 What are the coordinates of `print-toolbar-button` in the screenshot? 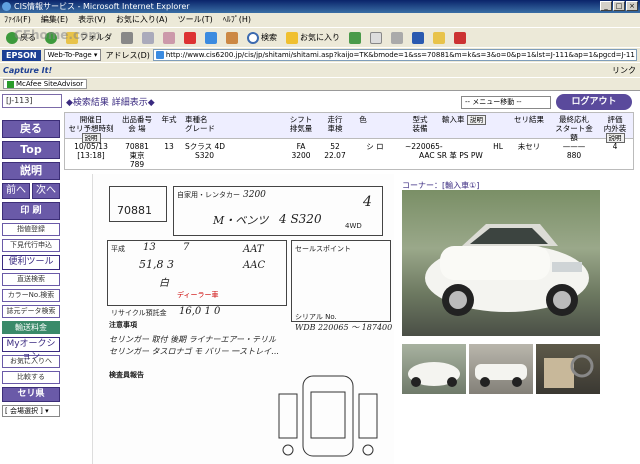 It's located at (397, 38).